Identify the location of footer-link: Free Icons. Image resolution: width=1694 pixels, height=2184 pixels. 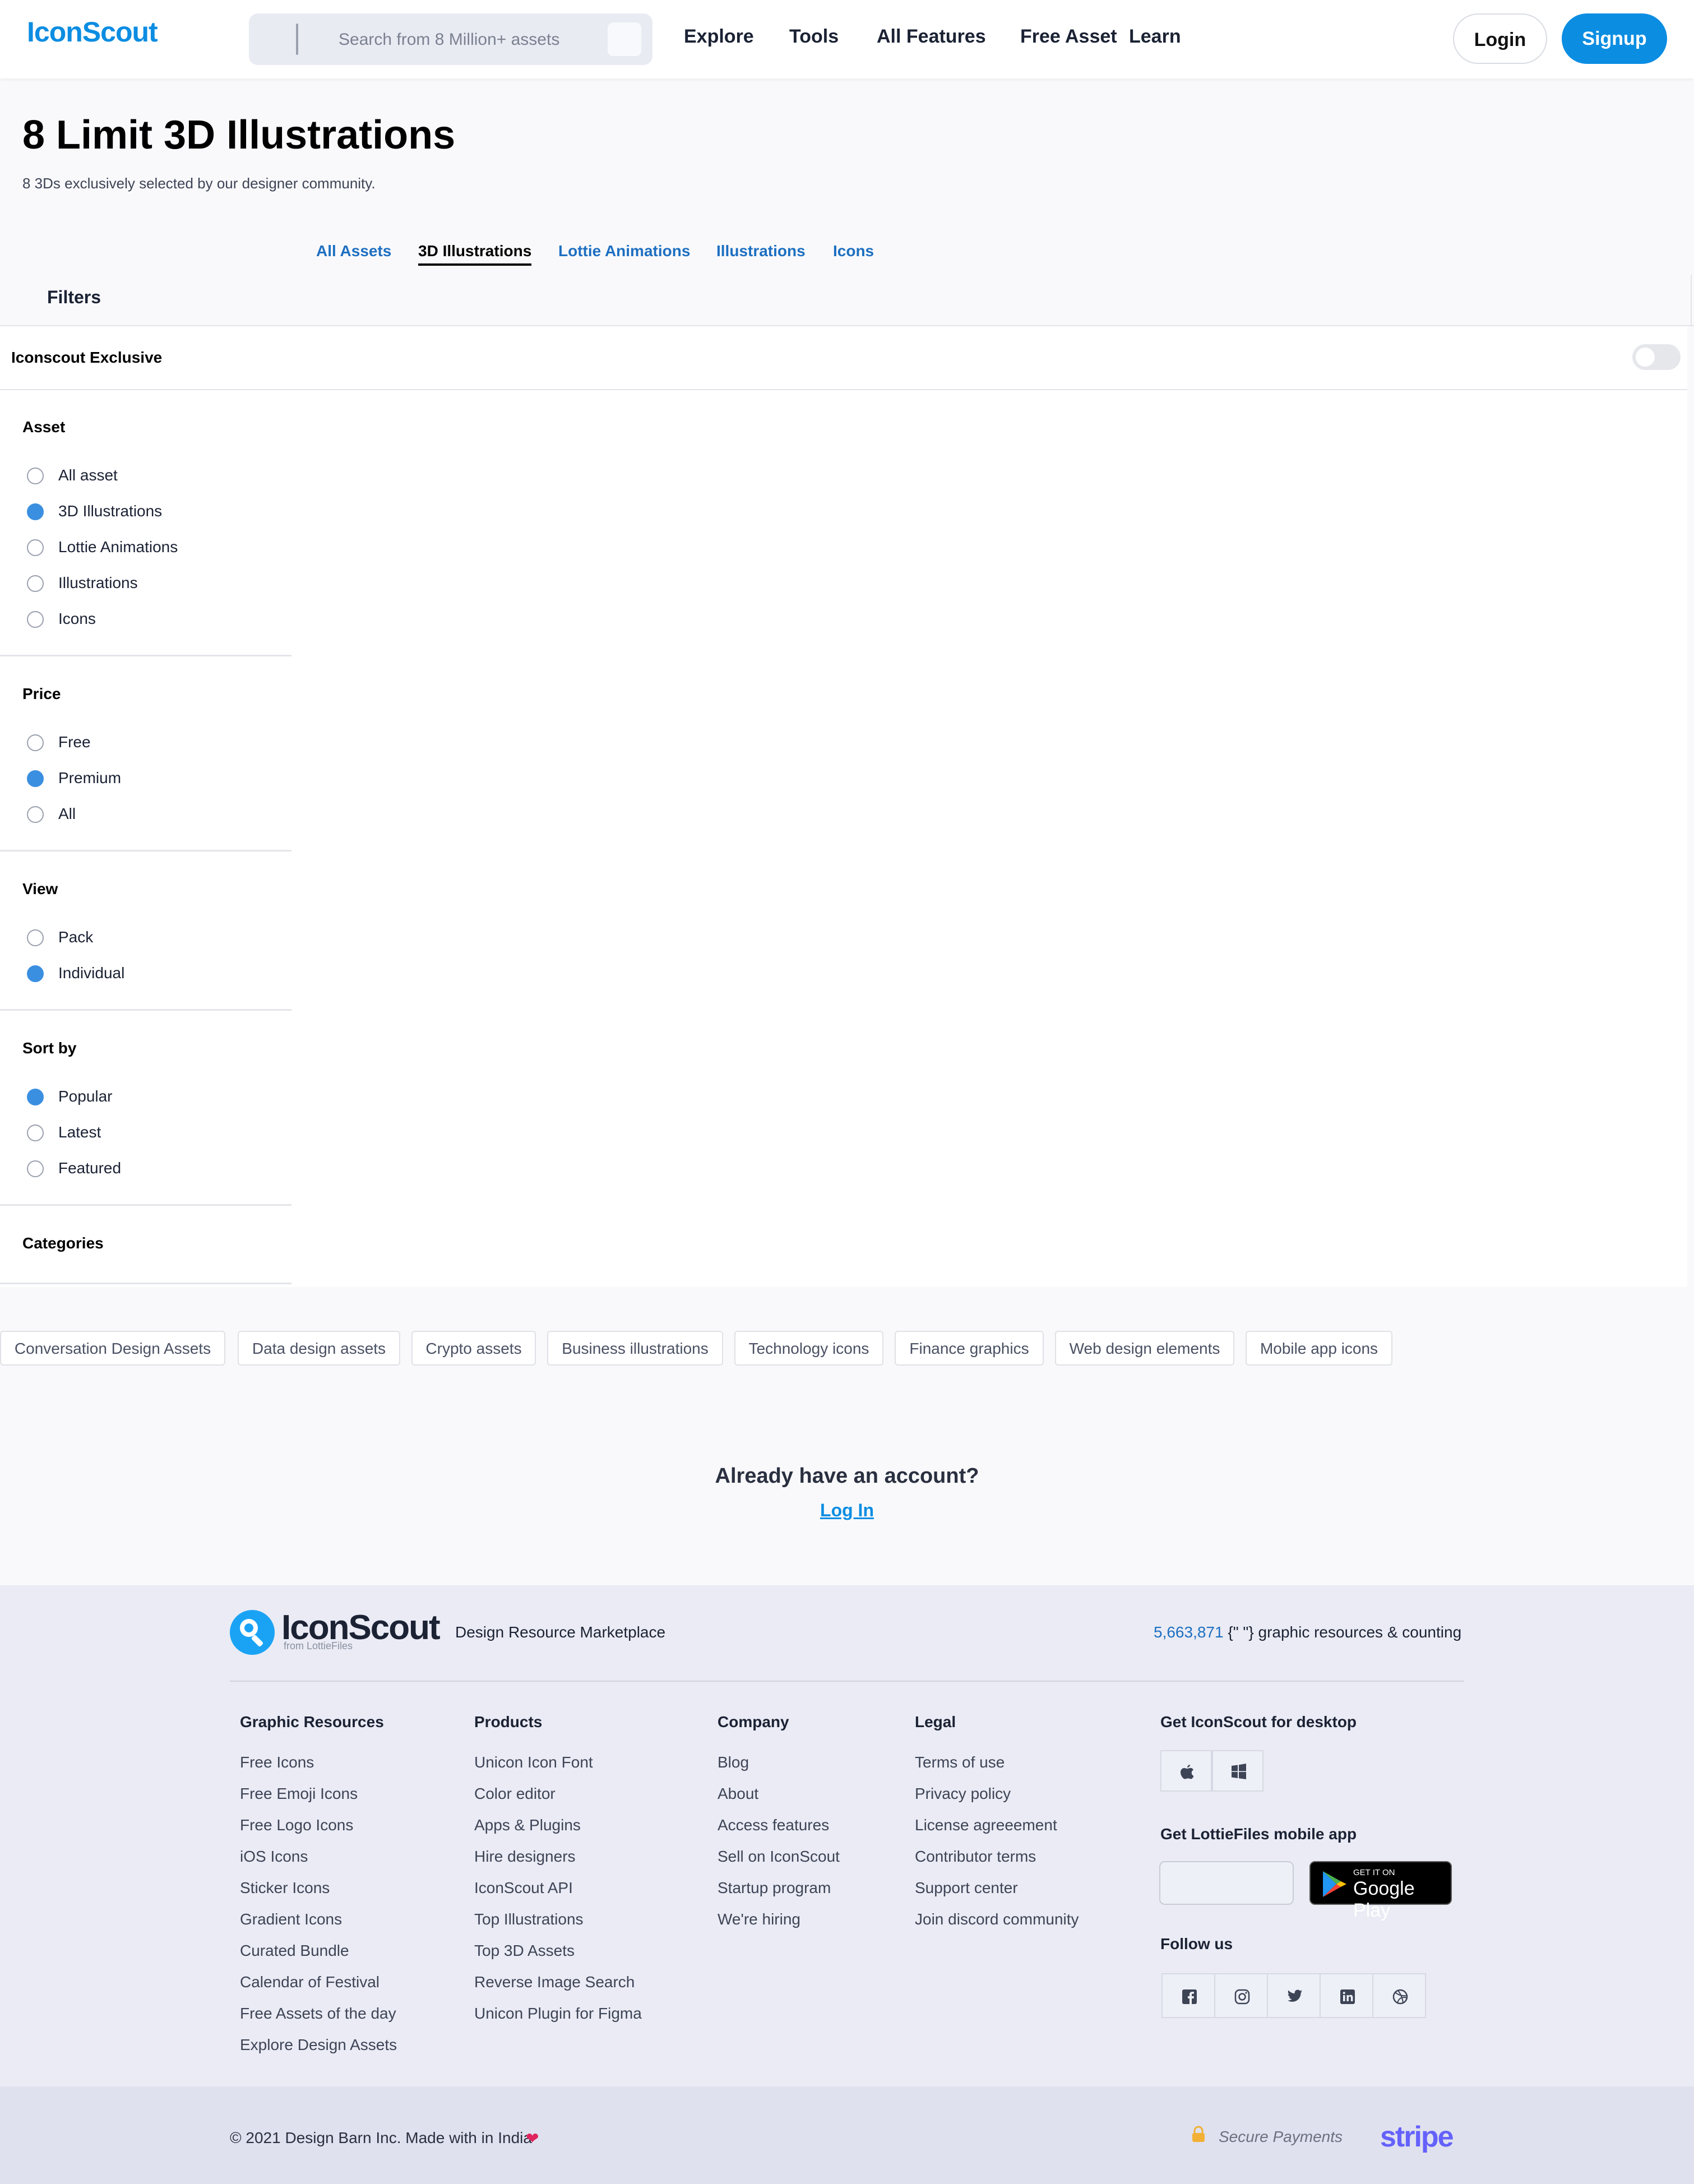
(277, 1762).